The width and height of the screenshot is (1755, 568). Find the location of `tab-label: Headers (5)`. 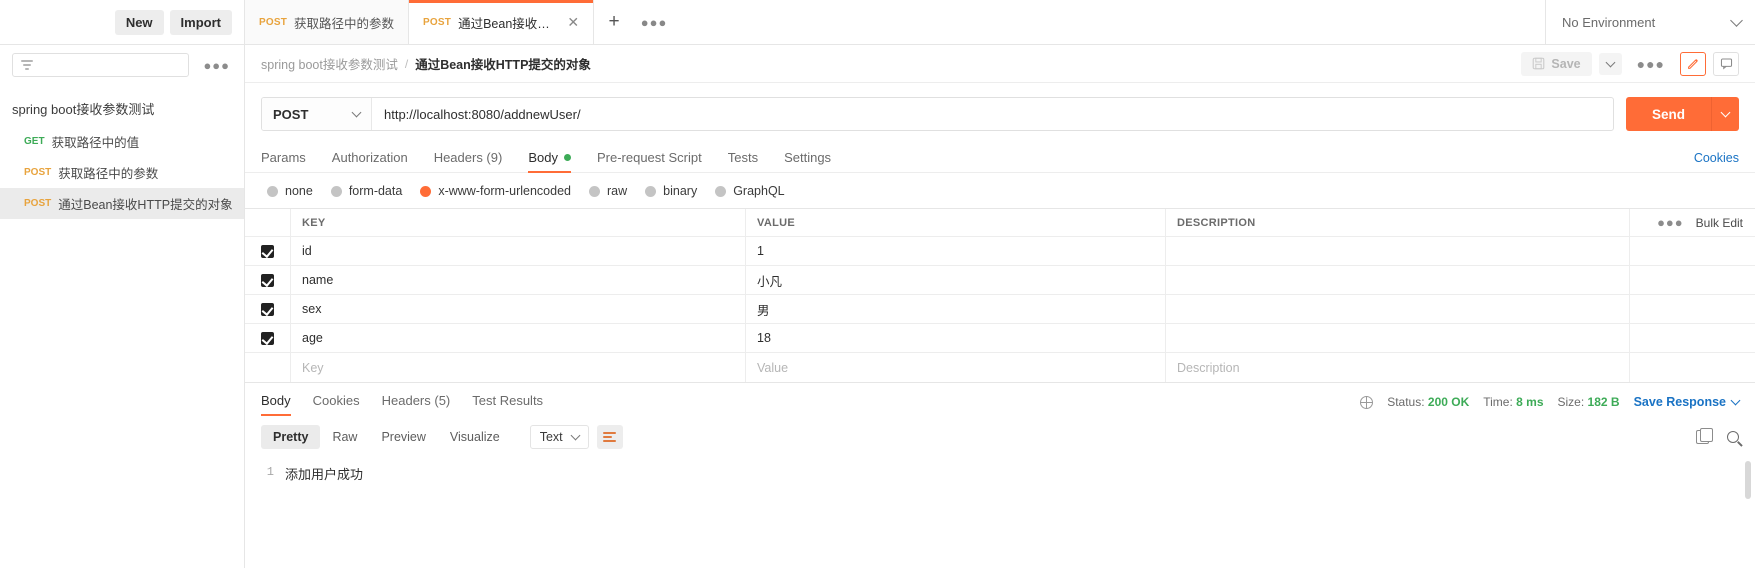

tab-label: Headers (5) is located at coordinates (416, 400).